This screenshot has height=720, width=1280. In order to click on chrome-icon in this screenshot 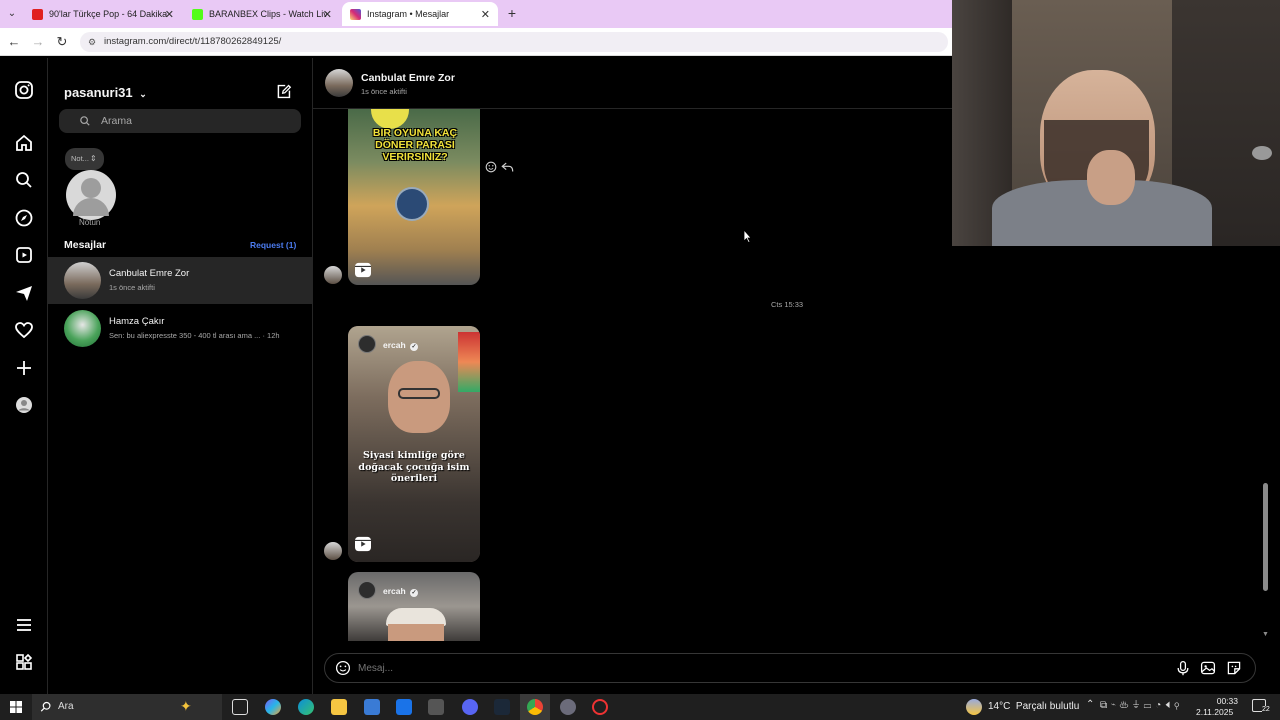, I will do `click(535, 707)`.